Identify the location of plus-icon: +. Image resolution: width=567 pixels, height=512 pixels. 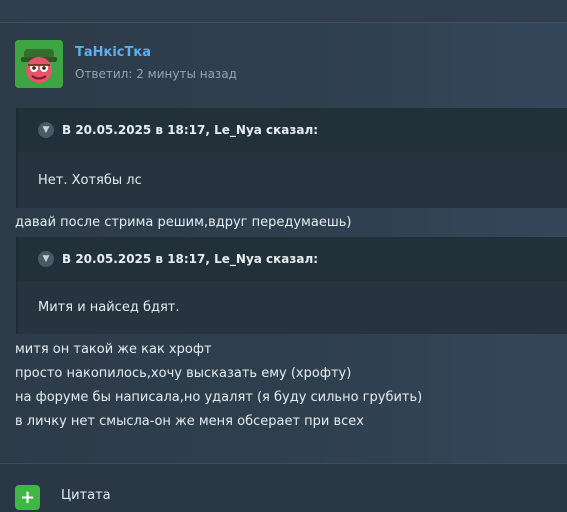
(27, 497).